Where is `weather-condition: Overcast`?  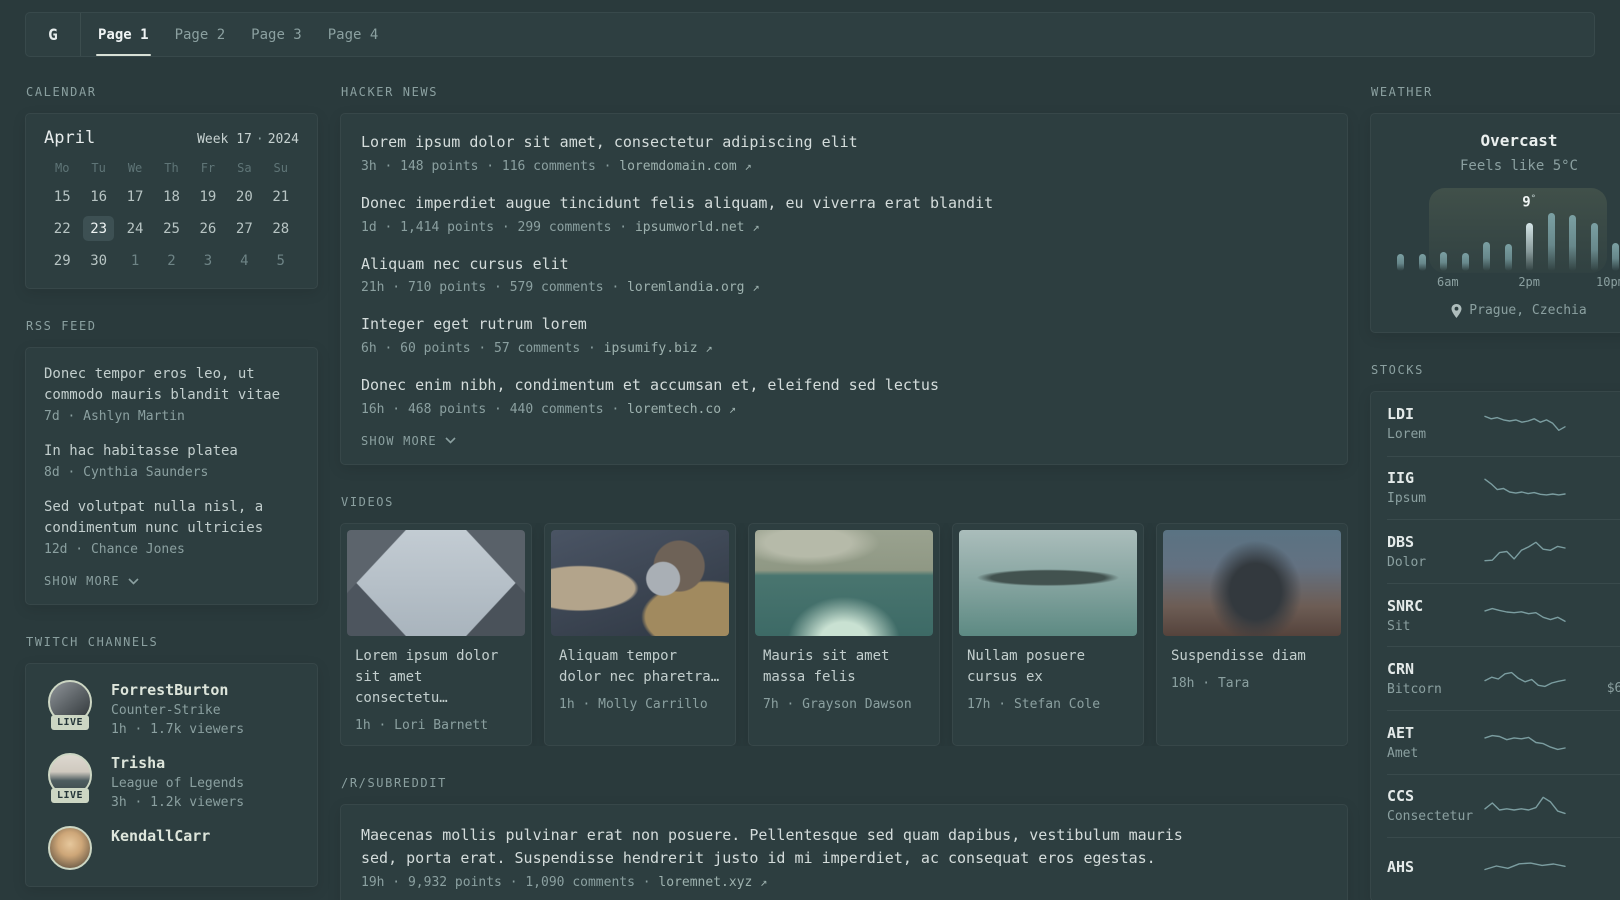
weather-condition: Overcast is located at coordinates (1519, 140).